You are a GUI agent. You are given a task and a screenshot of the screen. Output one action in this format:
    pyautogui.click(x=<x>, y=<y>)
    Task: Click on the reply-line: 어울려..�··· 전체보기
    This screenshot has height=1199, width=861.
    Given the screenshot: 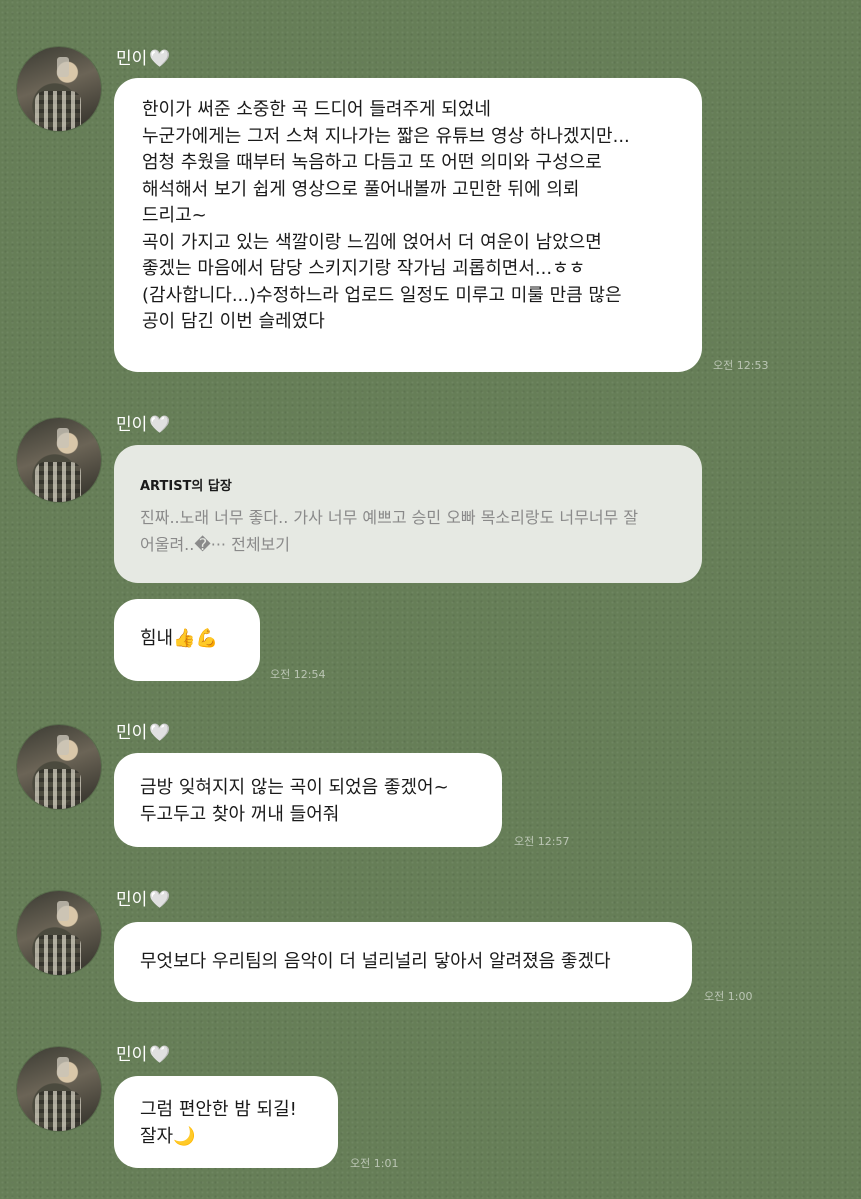 What is the action you would take?
    pyautogui.click(x=411, y=544)
    